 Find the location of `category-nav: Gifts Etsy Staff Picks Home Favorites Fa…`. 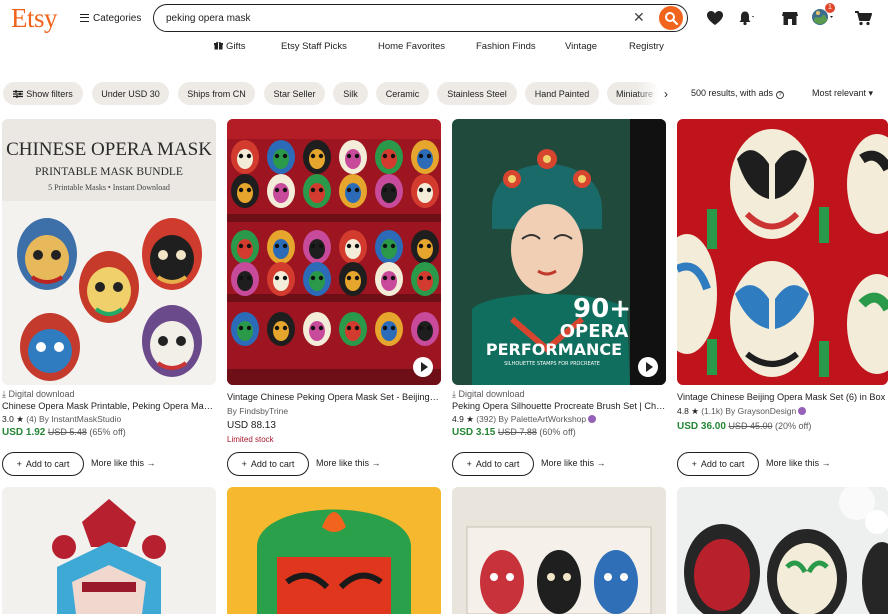

category-nav: Gifts Etsy Staff Picks Home Favorites Fa… is located at coordinates (444, 48).